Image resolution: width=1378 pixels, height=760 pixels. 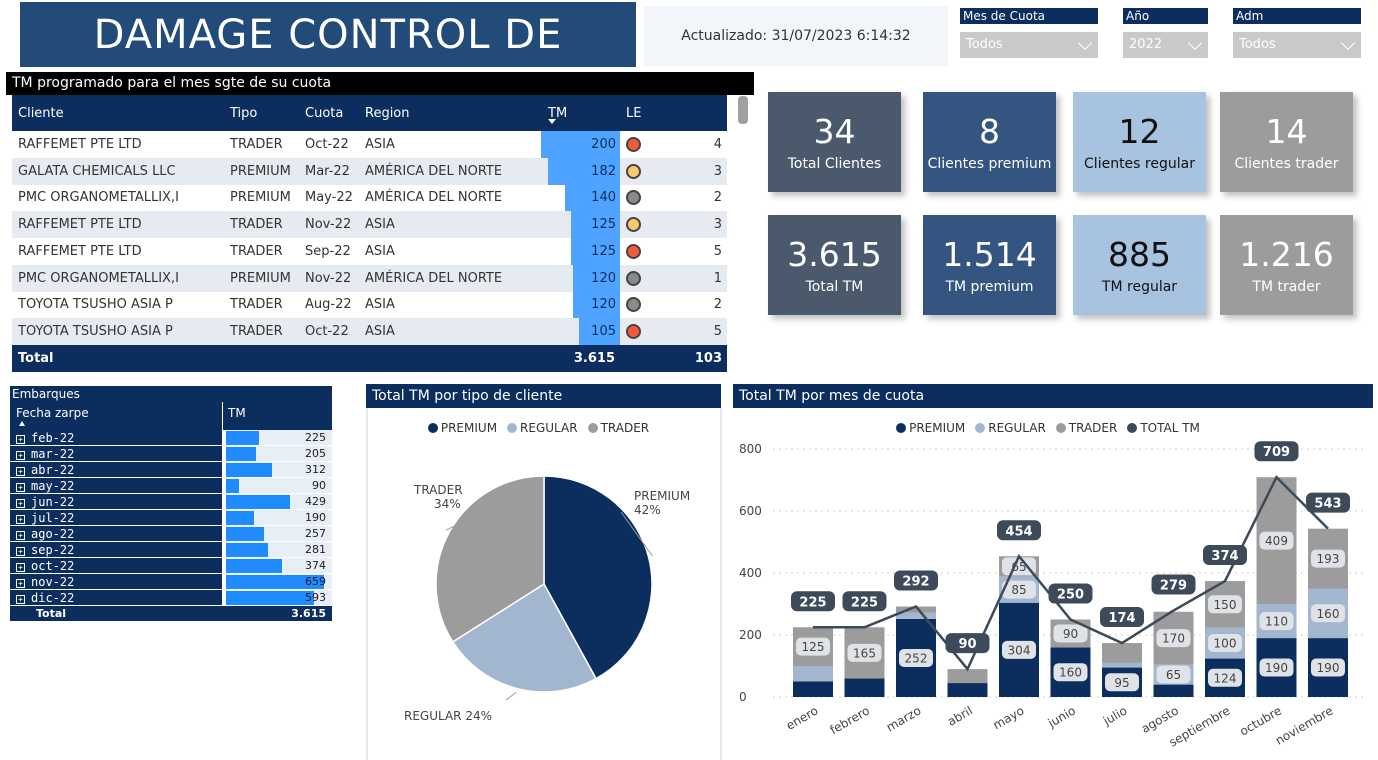 What do you see at coordinates (171, 502) in the screenshot?
I see `table-row: + jun-22 429` at bounding box center [171, 502].